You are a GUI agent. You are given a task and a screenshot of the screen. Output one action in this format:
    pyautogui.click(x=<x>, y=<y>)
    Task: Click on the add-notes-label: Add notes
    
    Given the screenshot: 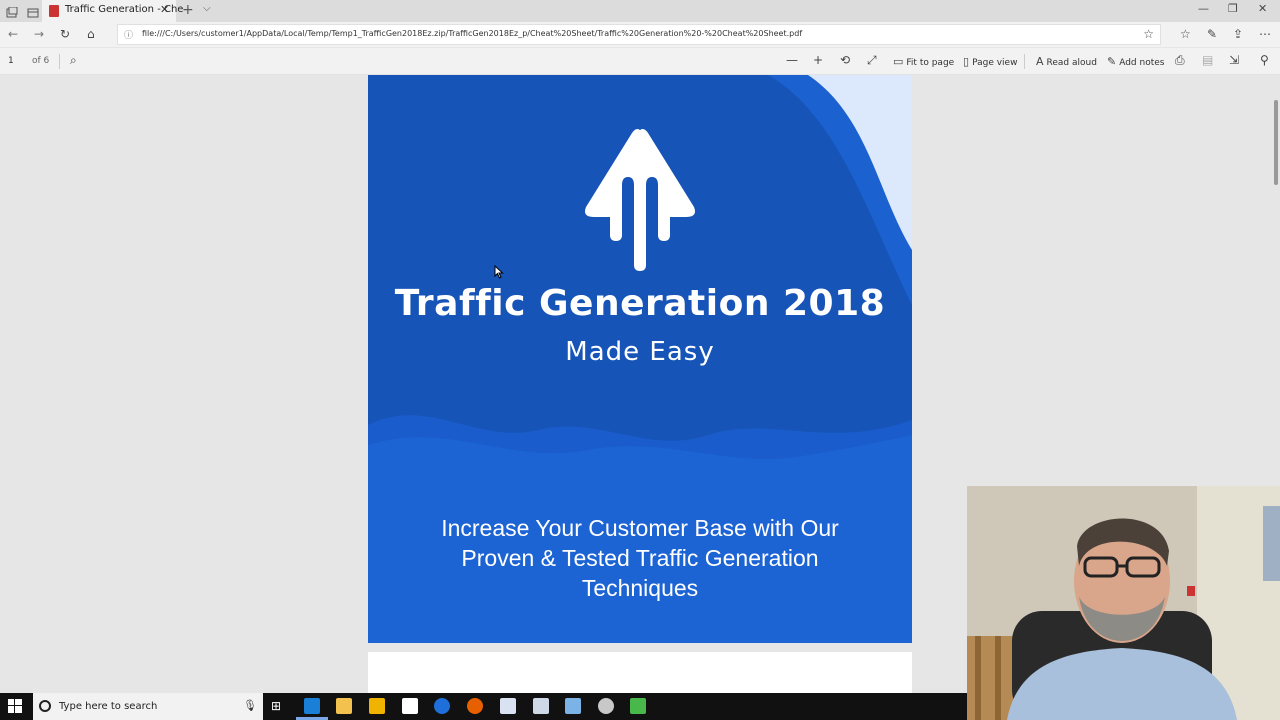 What is the action you would take?
    pyautogui.click(x=1142, y=63)
    